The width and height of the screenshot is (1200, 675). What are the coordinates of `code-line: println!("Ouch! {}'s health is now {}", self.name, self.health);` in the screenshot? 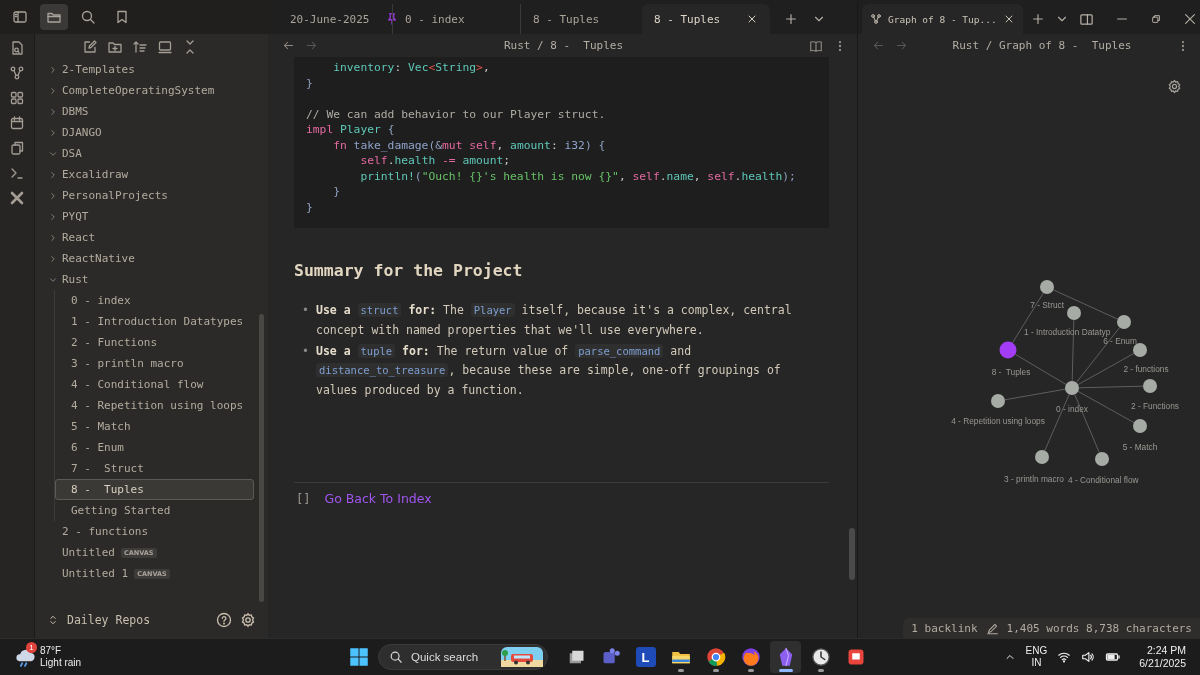 It's located at (578, 176).